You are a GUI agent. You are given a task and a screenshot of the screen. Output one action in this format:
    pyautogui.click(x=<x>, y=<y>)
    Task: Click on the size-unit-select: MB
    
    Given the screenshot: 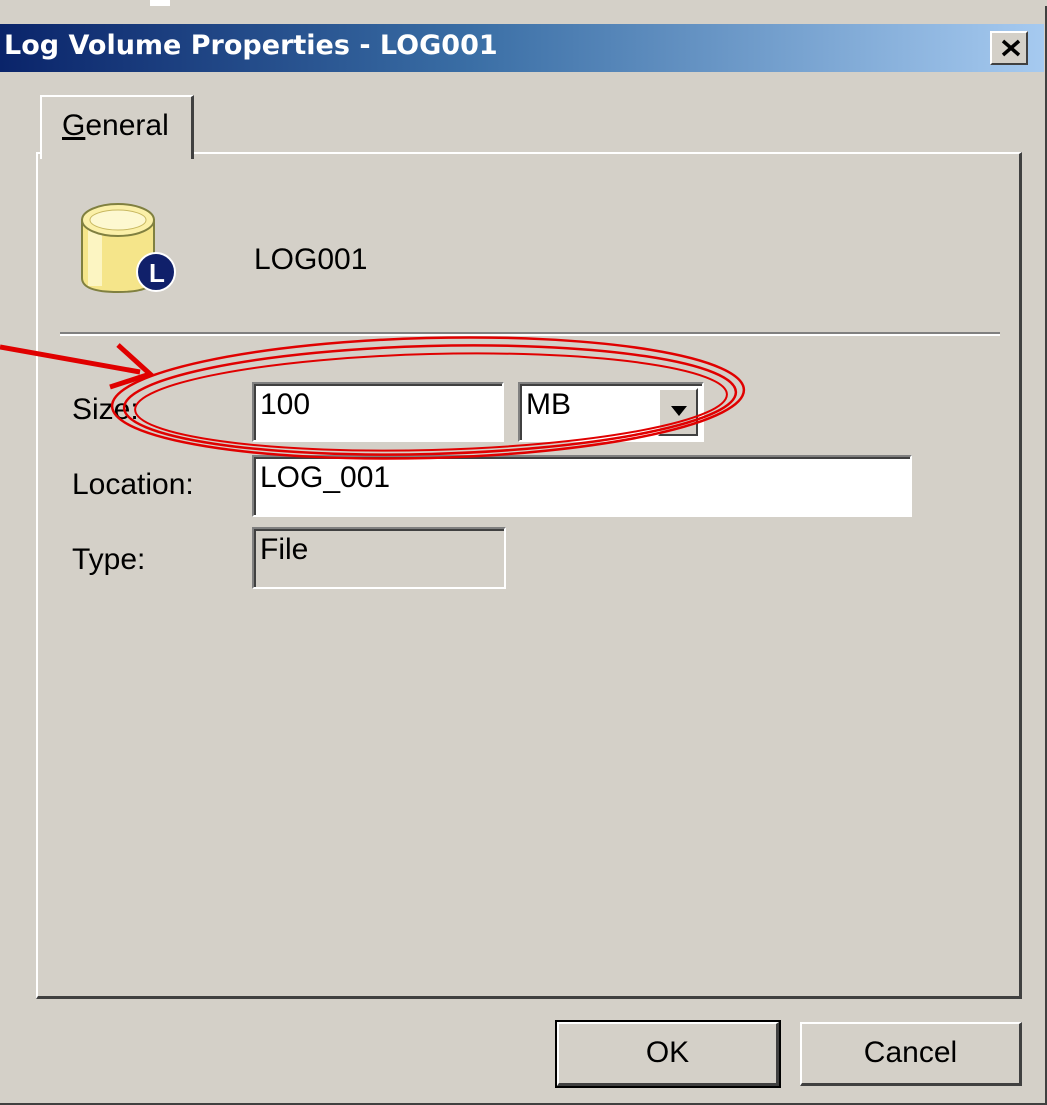 What is the action you would take?
    pyautogui.click(x=611, y=412)
    